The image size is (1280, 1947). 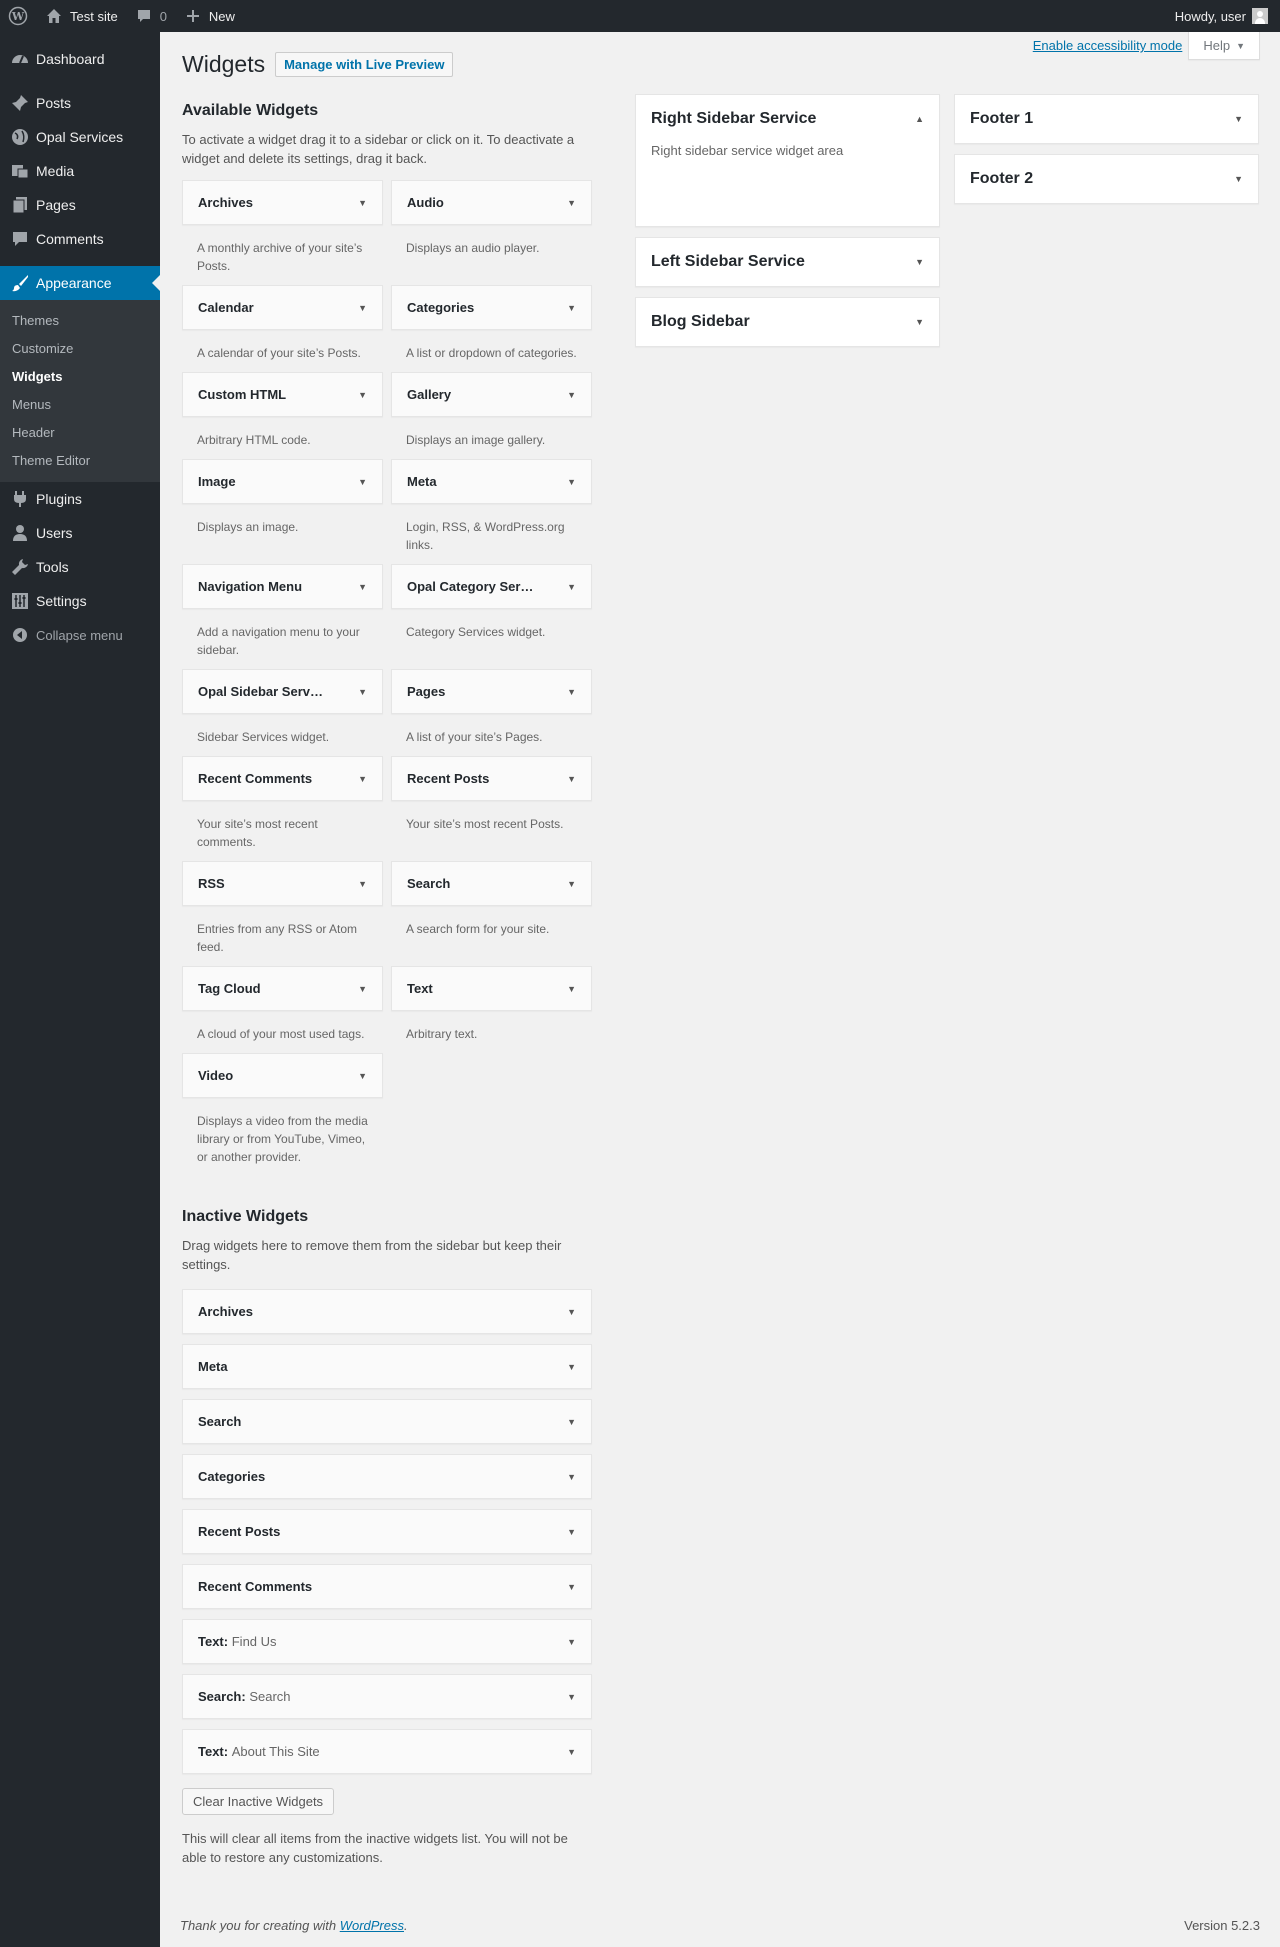 I want to click on submenu-item-header: Header, so click(x=80, y=433).